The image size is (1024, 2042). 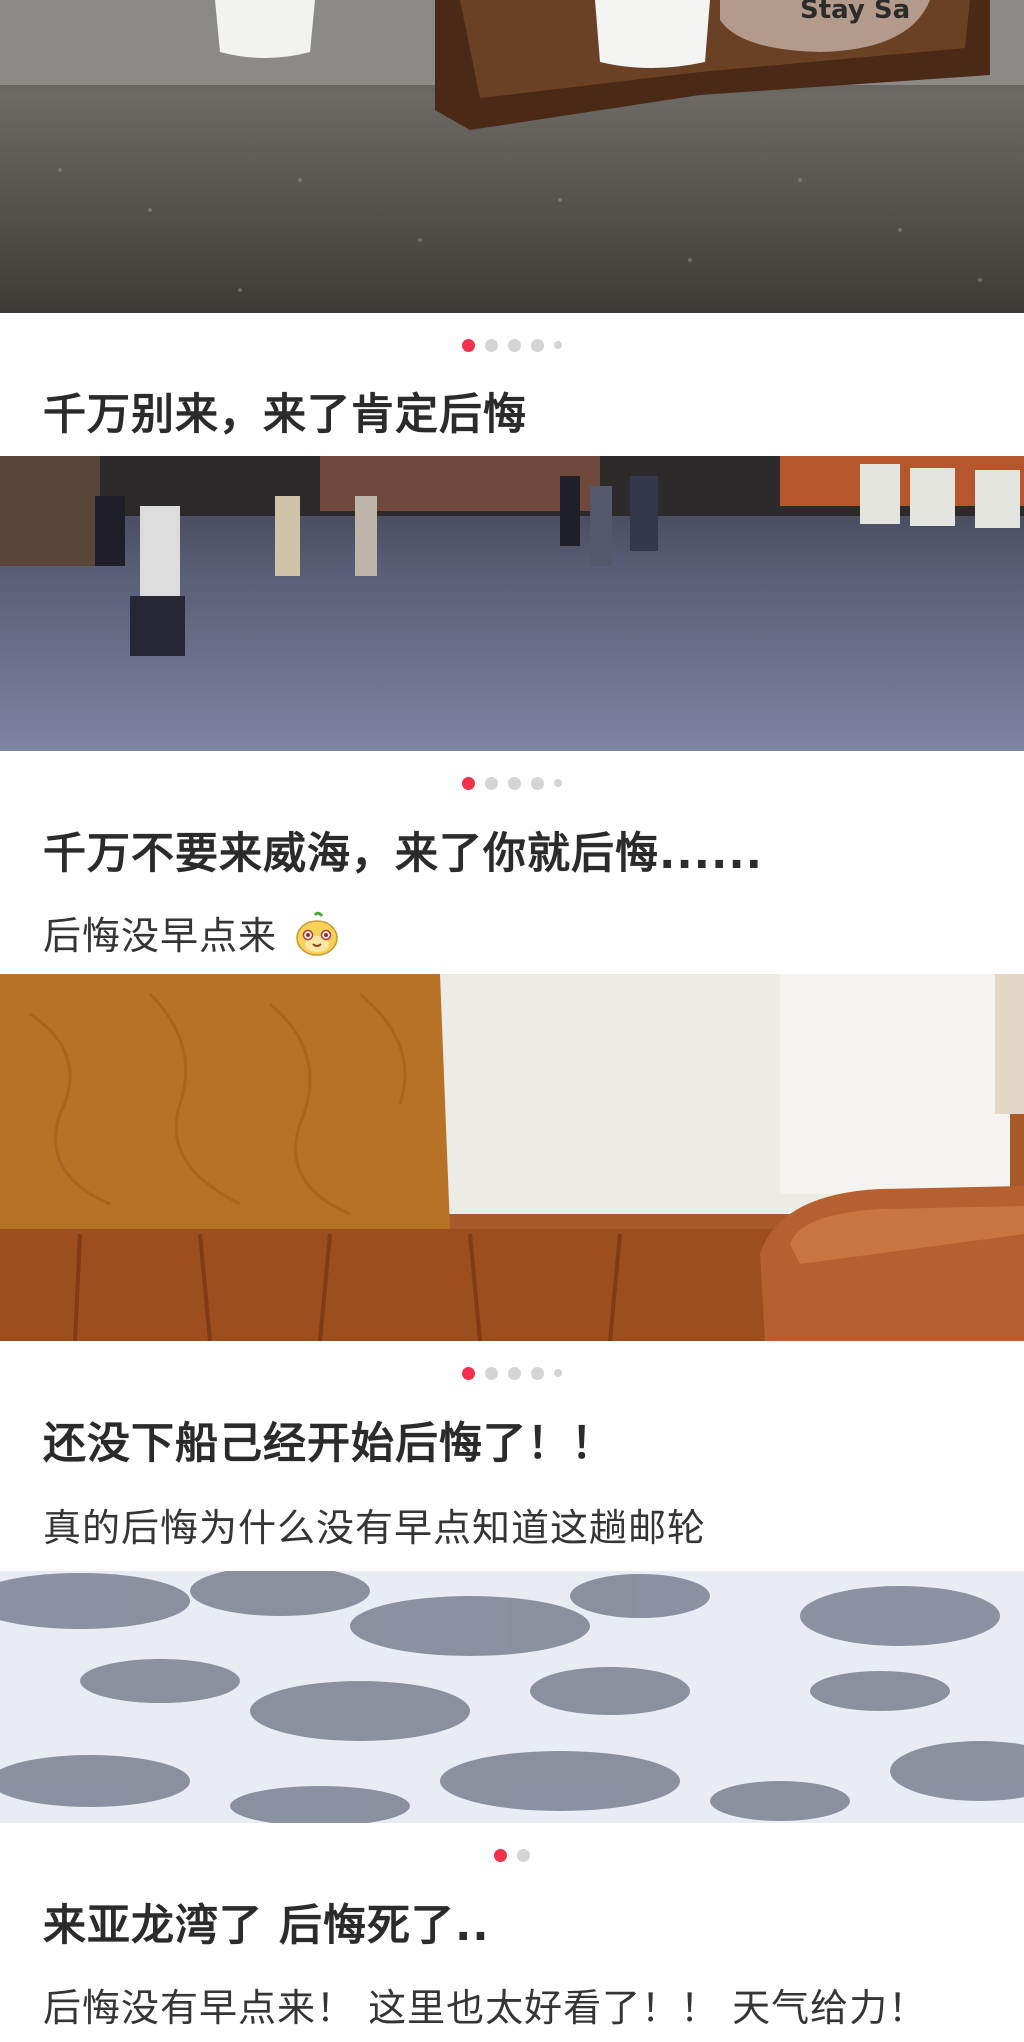 What do you see at coordinates (317, 933) in the screenshot?
I see `smiling-face-emoji-icon` at bounding box center [317, 933].